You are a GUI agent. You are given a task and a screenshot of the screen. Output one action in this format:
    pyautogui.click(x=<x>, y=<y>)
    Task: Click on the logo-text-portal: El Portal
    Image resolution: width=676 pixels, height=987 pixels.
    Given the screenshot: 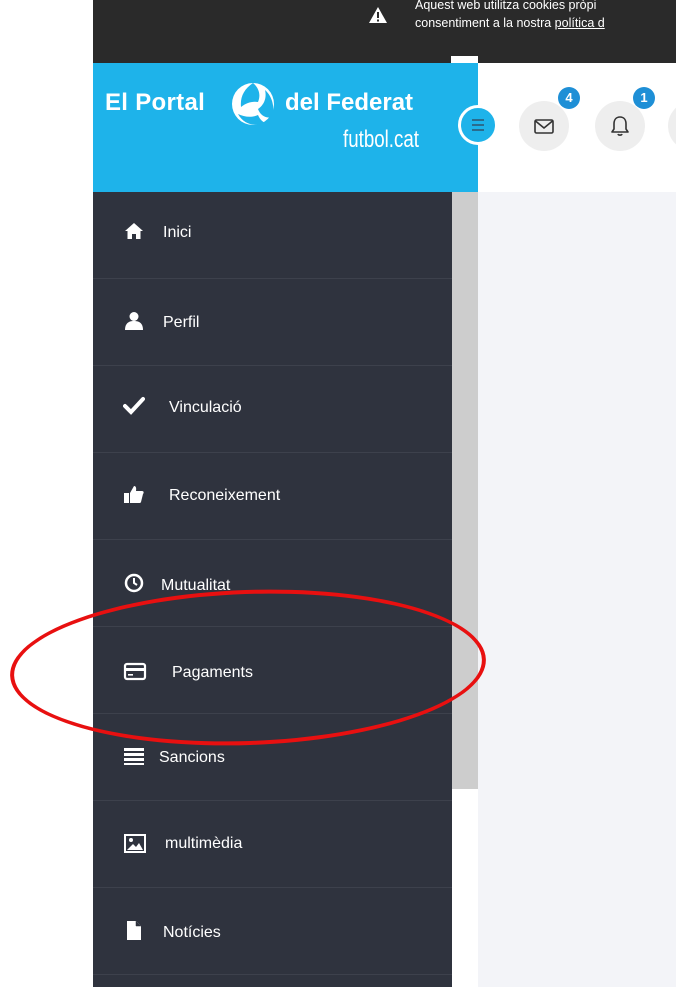 What is the action you would take?
    pyautogui.click(x=155, y=102)
    